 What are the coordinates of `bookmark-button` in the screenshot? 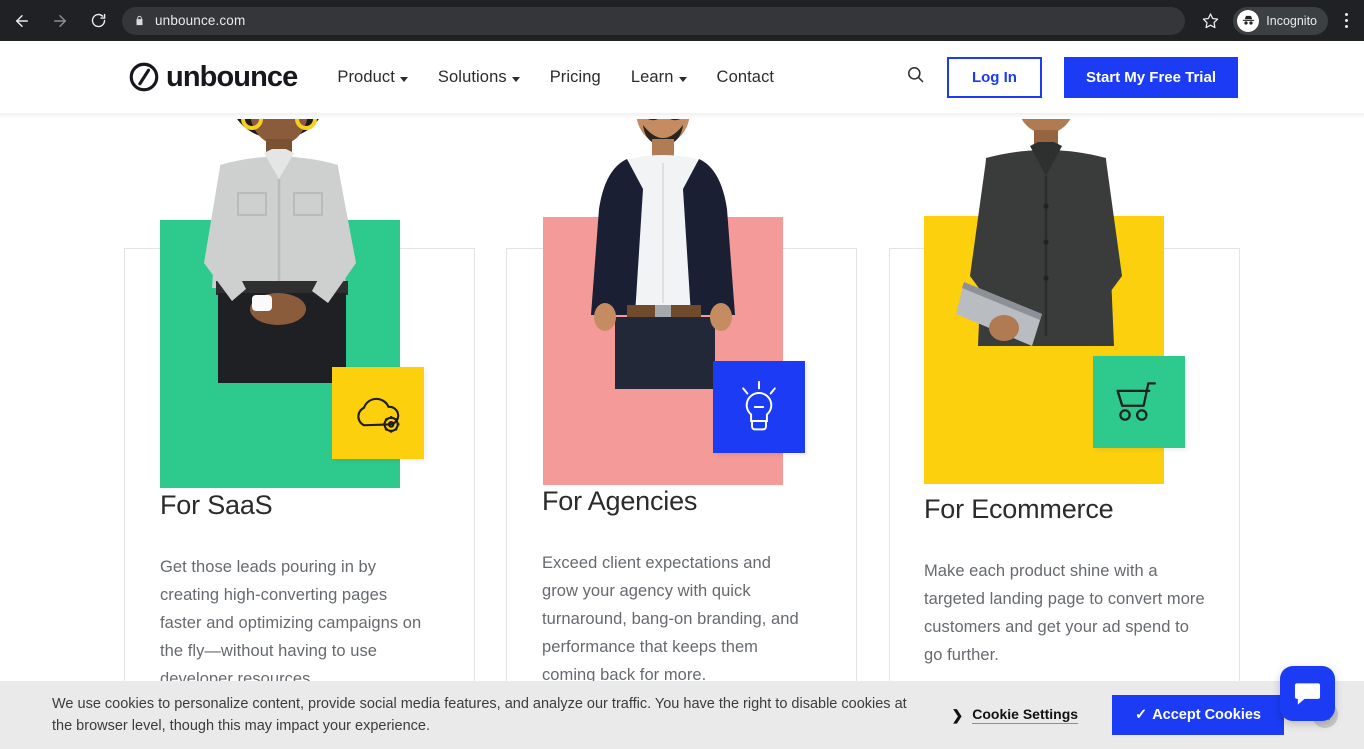 It's located at (1210, 21).